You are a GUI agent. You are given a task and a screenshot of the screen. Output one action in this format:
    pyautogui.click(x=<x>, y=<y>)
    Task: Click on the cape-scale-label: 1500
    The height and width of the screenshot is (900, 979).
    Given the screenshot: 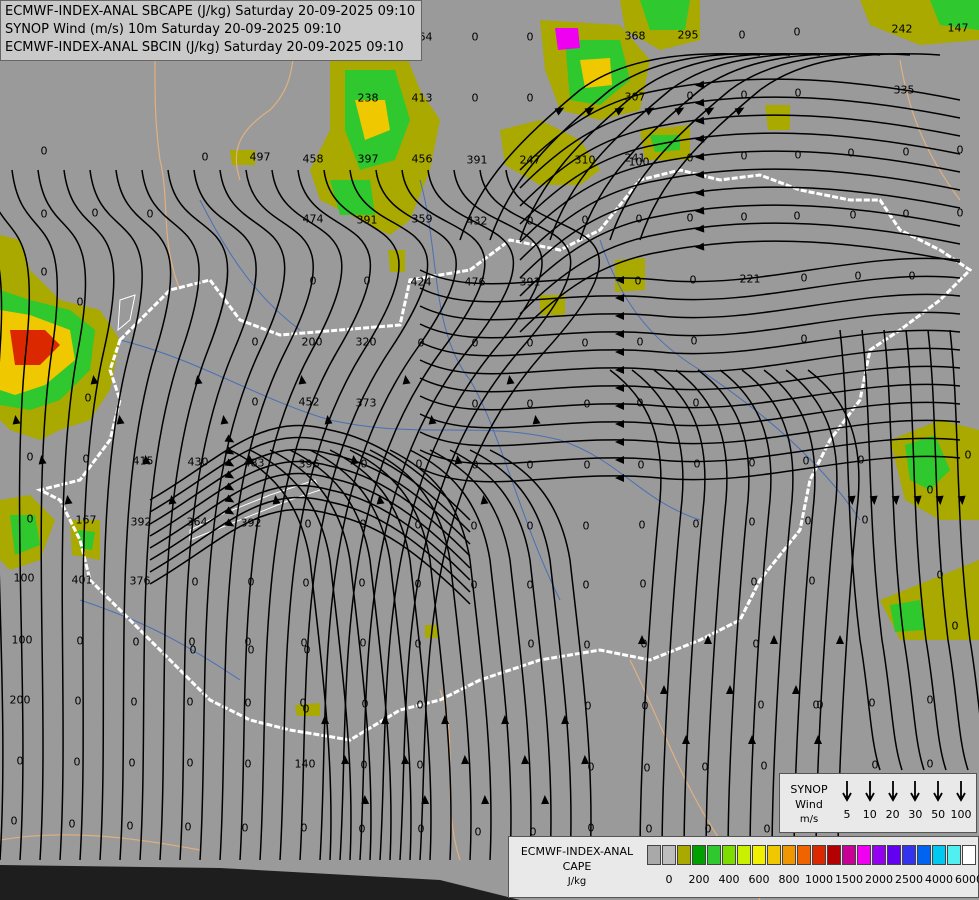 What is the action you would take?
    pyautogui.click(x=849, y=879)
    